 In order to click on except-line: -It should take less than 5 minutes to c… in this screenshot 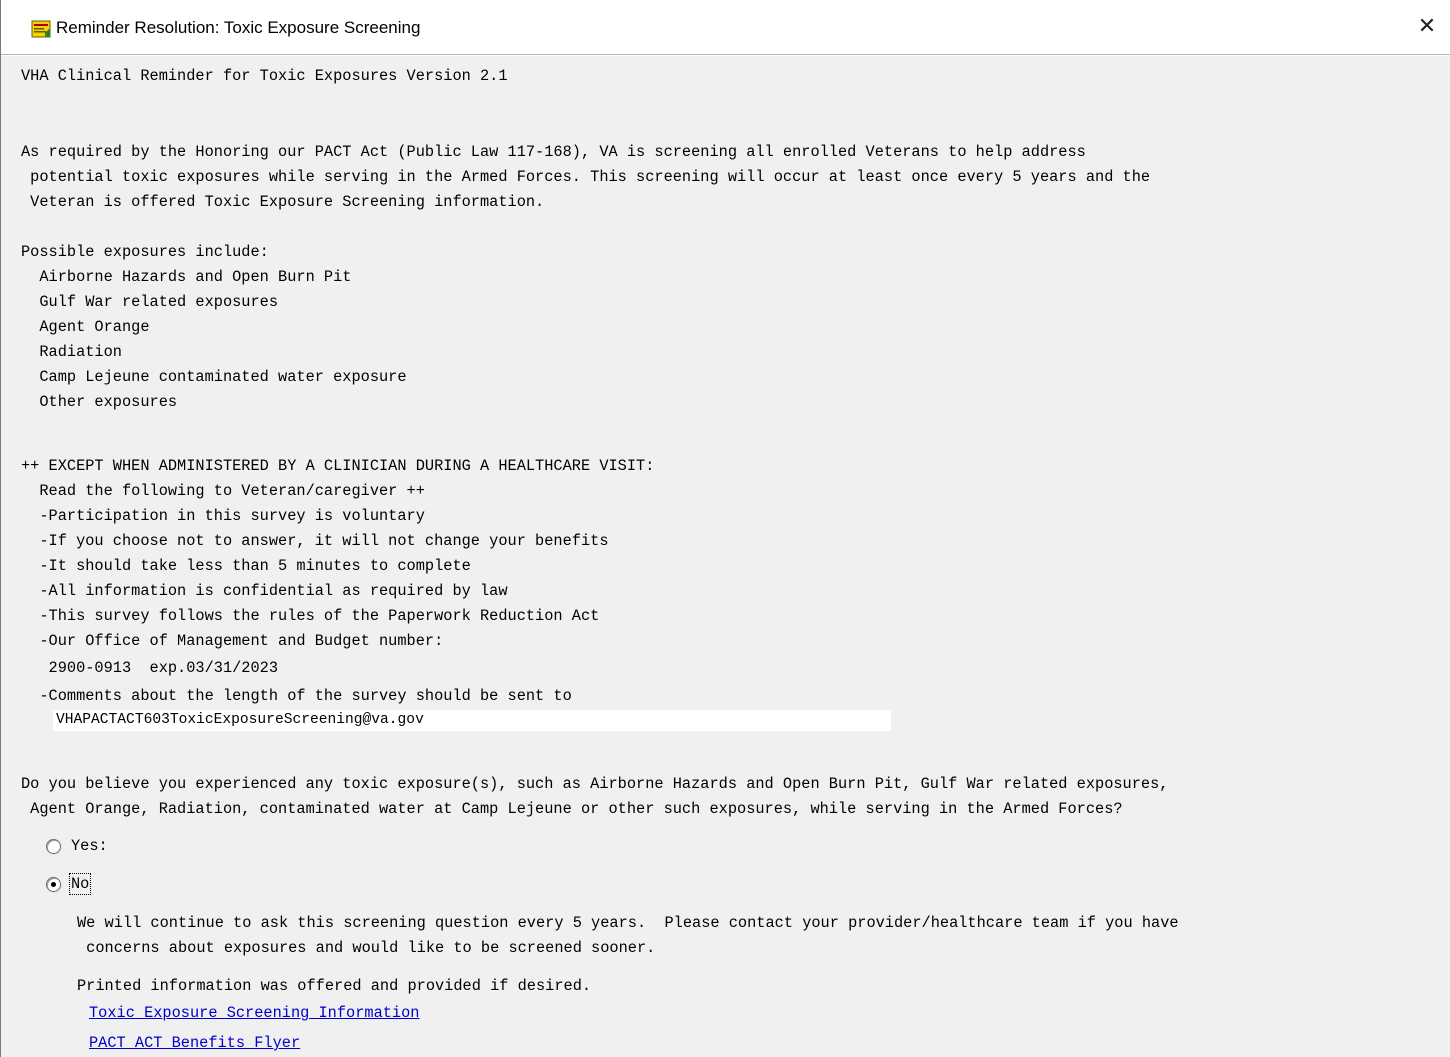, I will do `click(246, 566)`.